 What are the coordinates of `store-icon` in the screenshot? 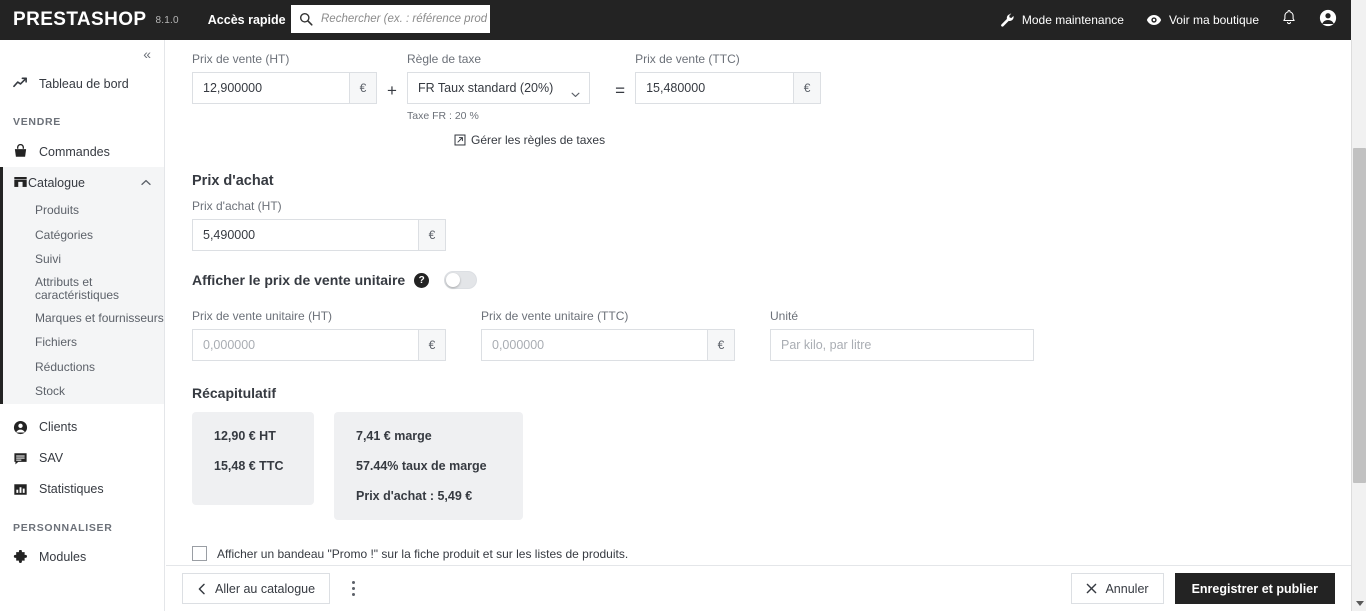 It's located at (20, 183).